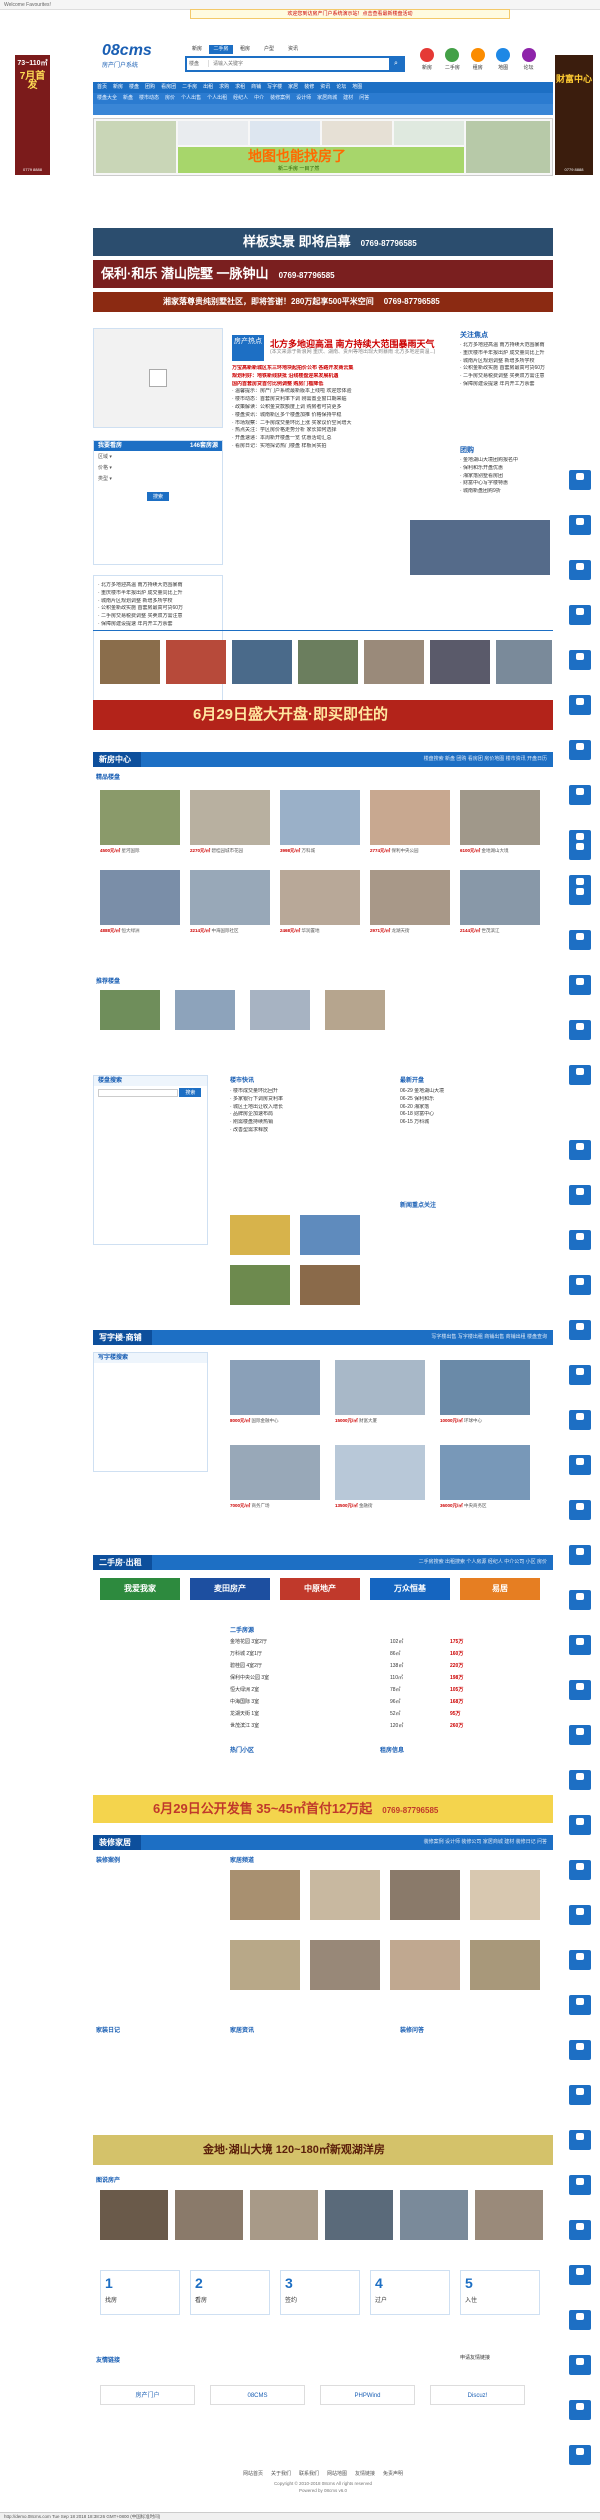 This screenshot has height=2520, width=600. Describe the element at coordinates (506, 385) in the screenshot. I see `focus-item: · 保障房建设提速 年内开工万余套` at that location.